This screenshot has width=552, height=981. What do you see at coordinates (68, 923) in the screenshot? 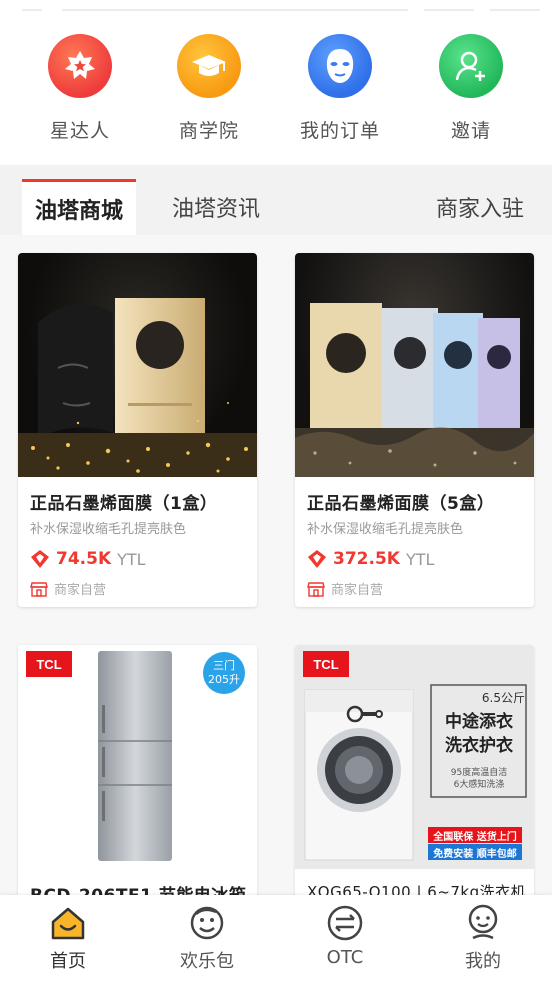
I see `home-icon` at bounding box center [68, 923].